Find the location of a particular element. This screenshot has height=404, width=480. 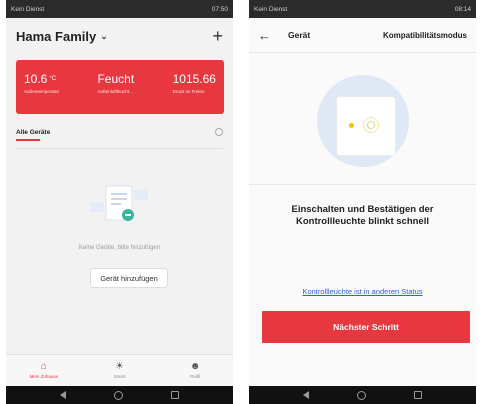

sun-icon: ☀ is located at coordinates (119, 366).